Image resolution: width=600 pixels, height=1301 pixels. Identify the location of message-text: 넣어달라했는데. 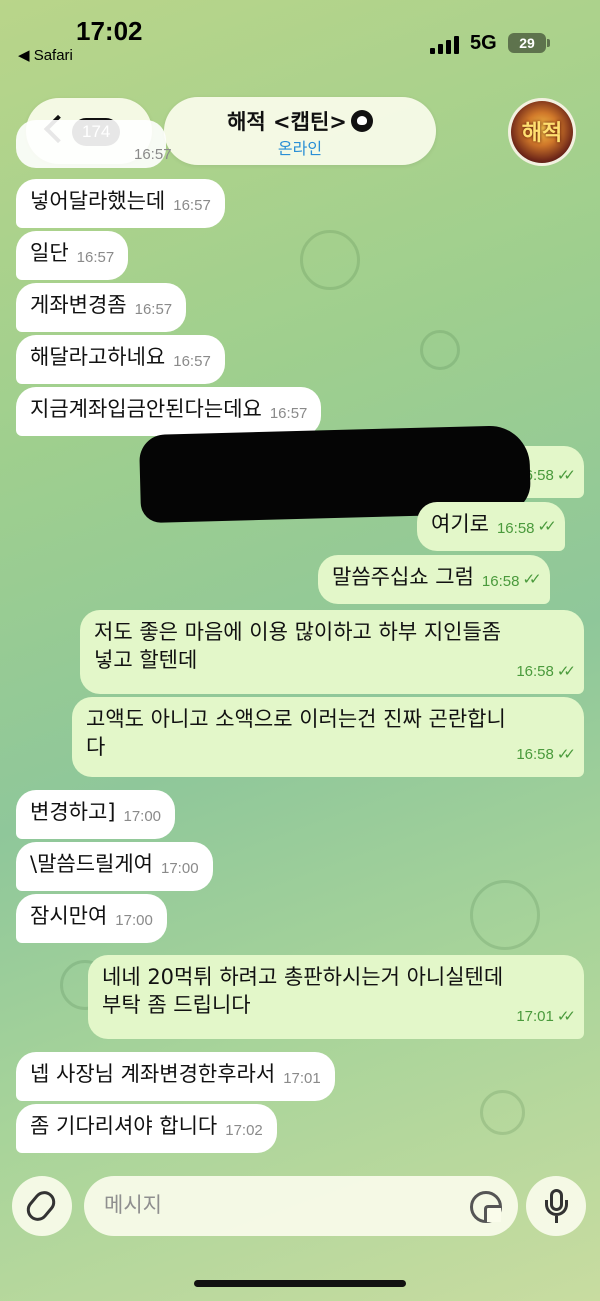
(98, 201).